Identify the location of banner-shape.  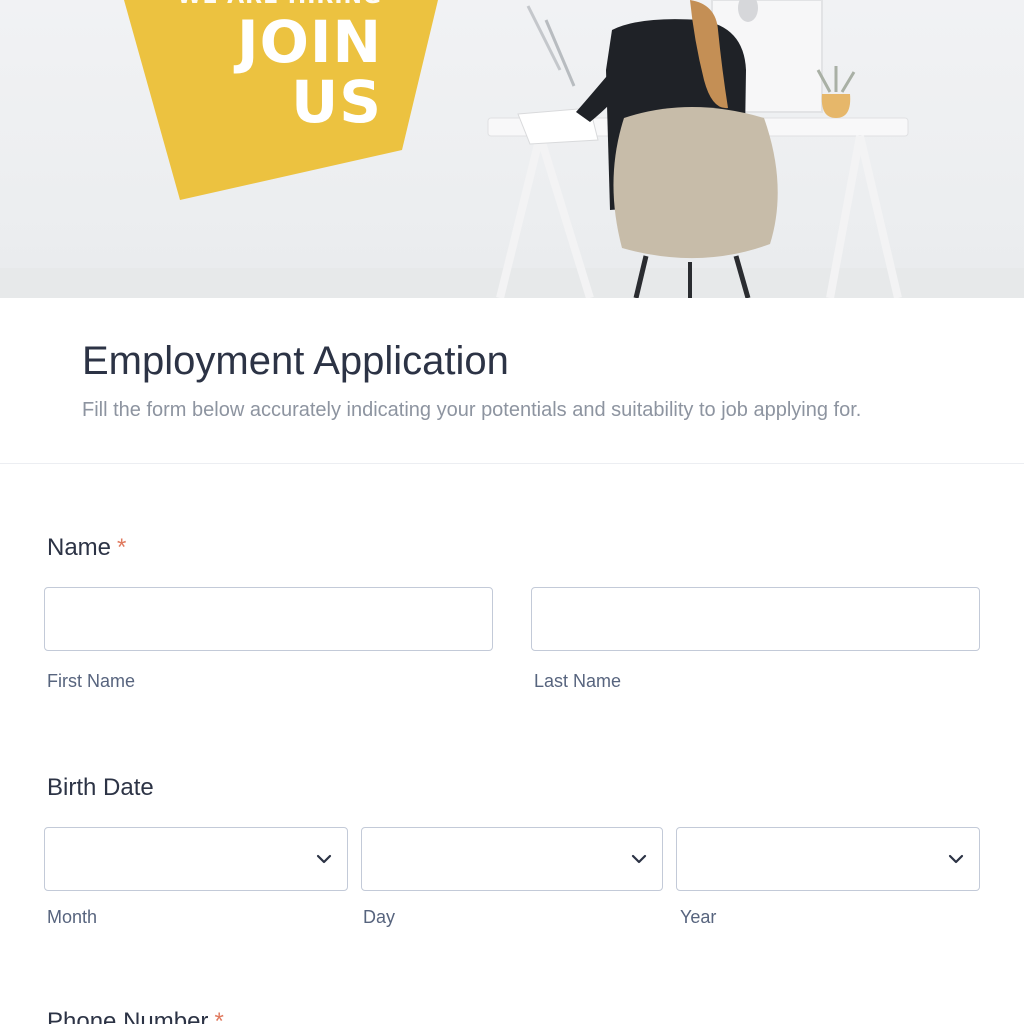
(281, 100).